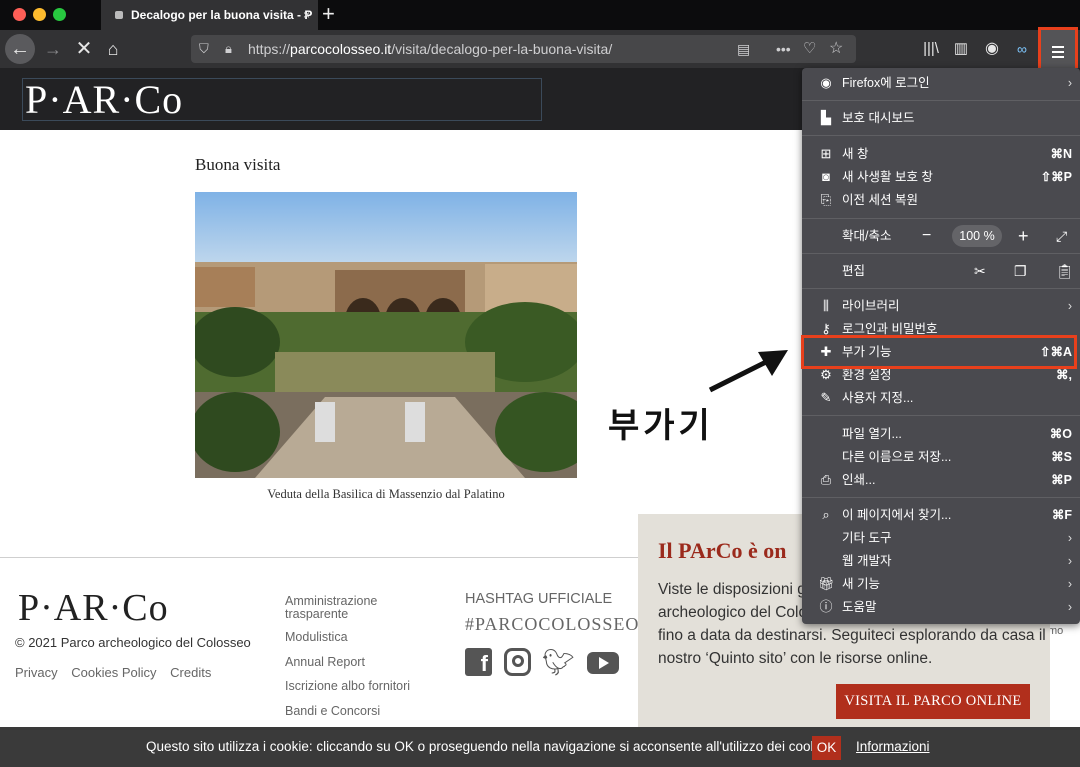  I want to click on library-icon: |||\, so click(931, 49).